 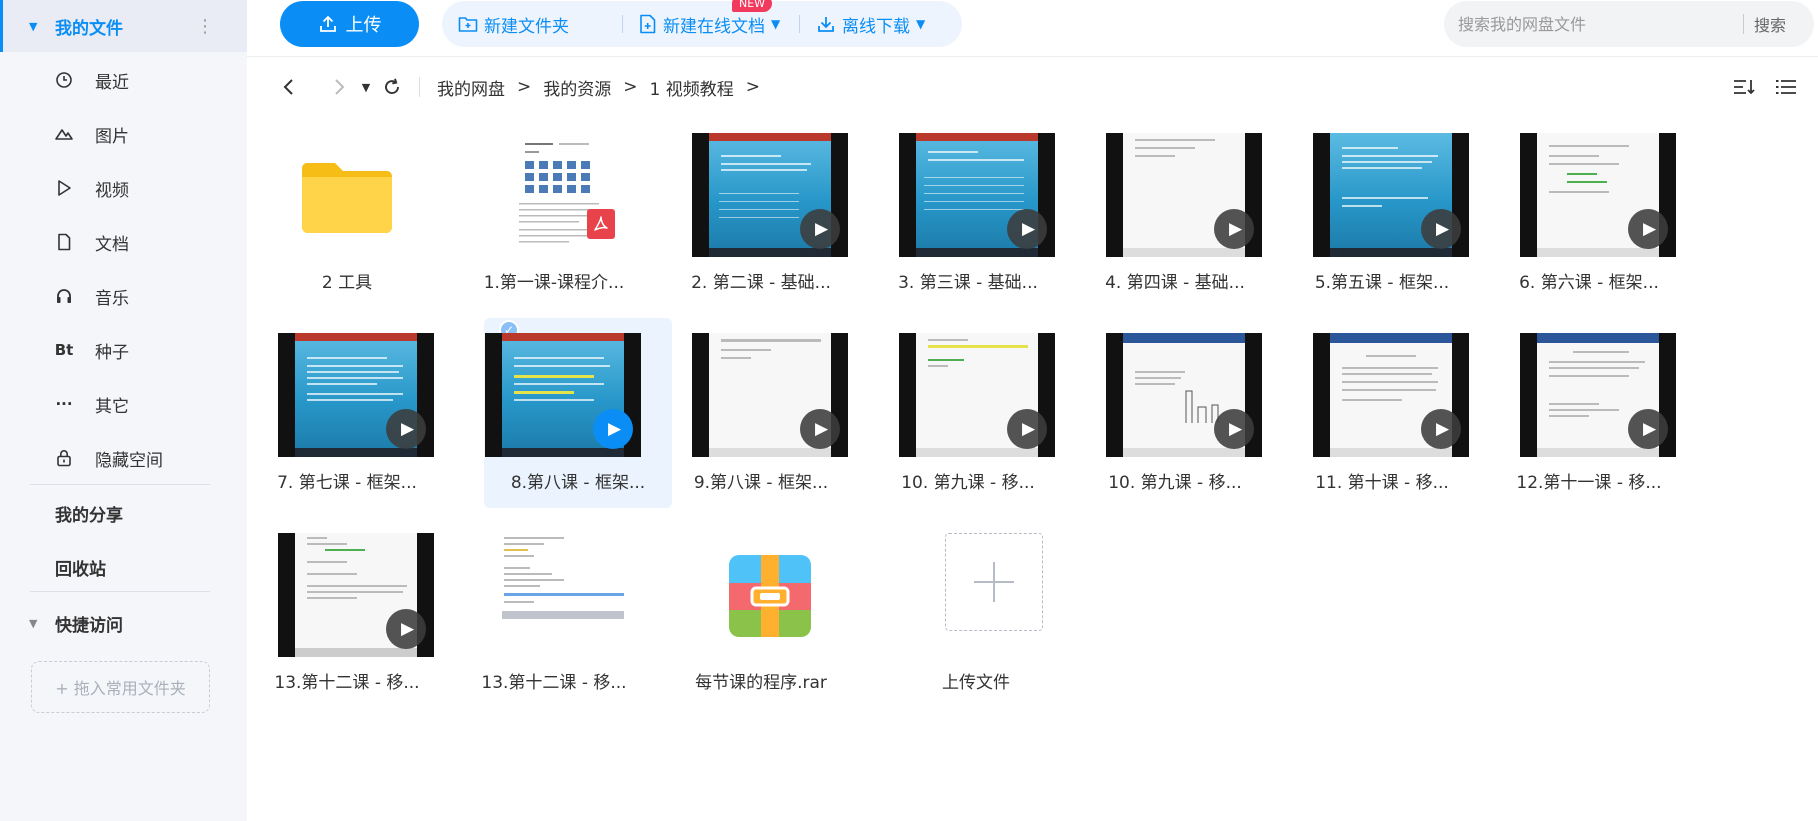 I want to click on video-icon, so click(x=64, y=188).